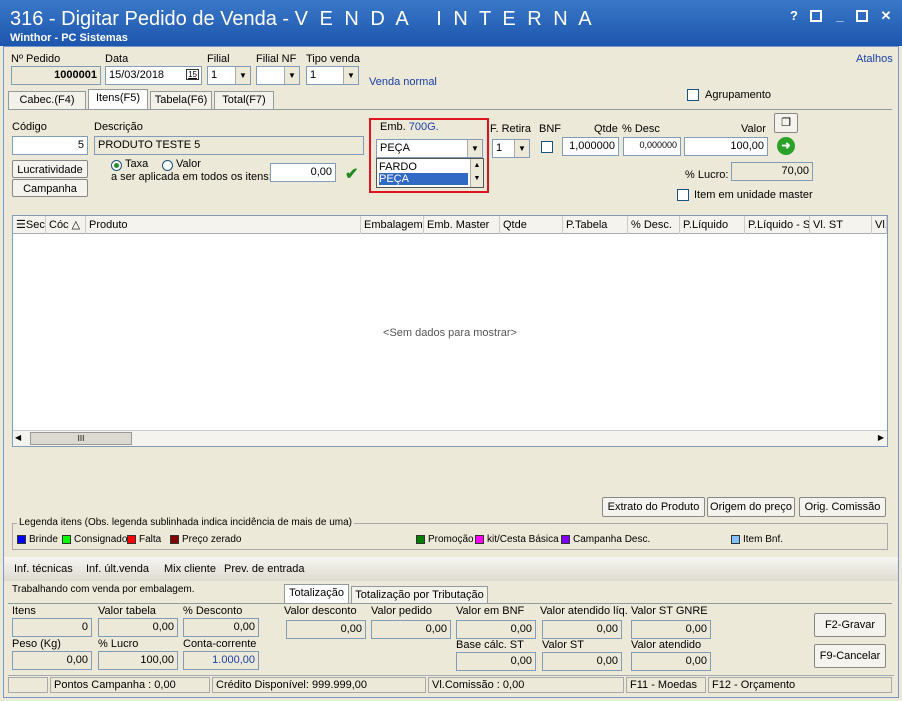 The width and height of the screenshot is (902, 701). I want to click on codigo-field: 5, so click(50, 145).